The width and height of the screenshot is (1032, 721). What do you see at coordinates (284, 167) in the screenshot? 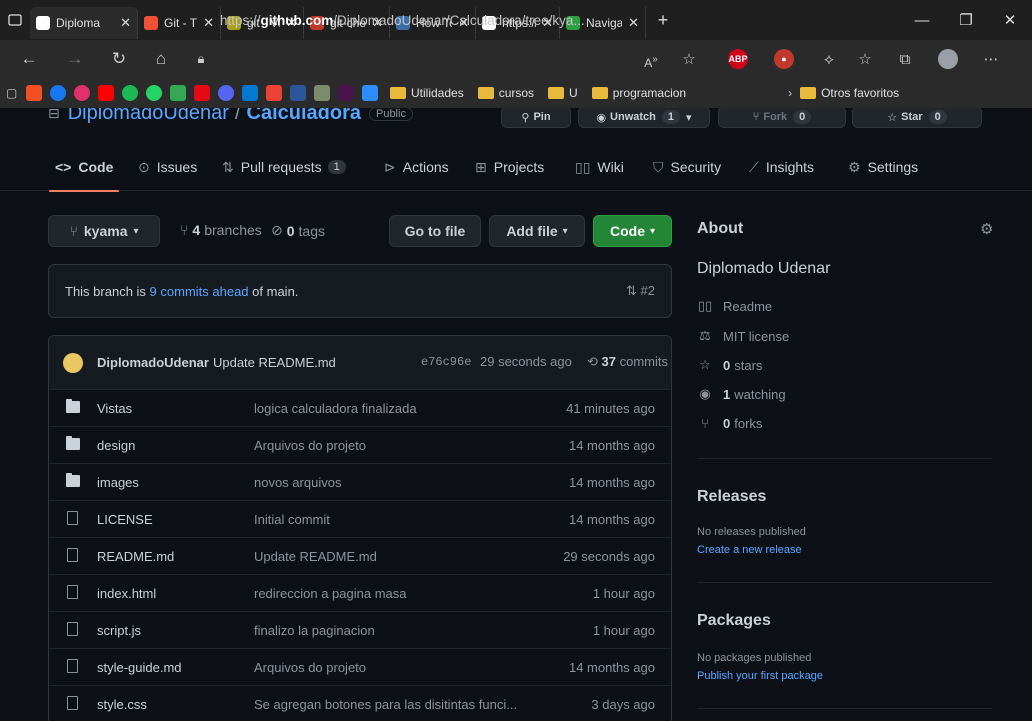
I see `tab-pull-requests: ⇅ Pull requests 1` at bounding box center [284, 167].